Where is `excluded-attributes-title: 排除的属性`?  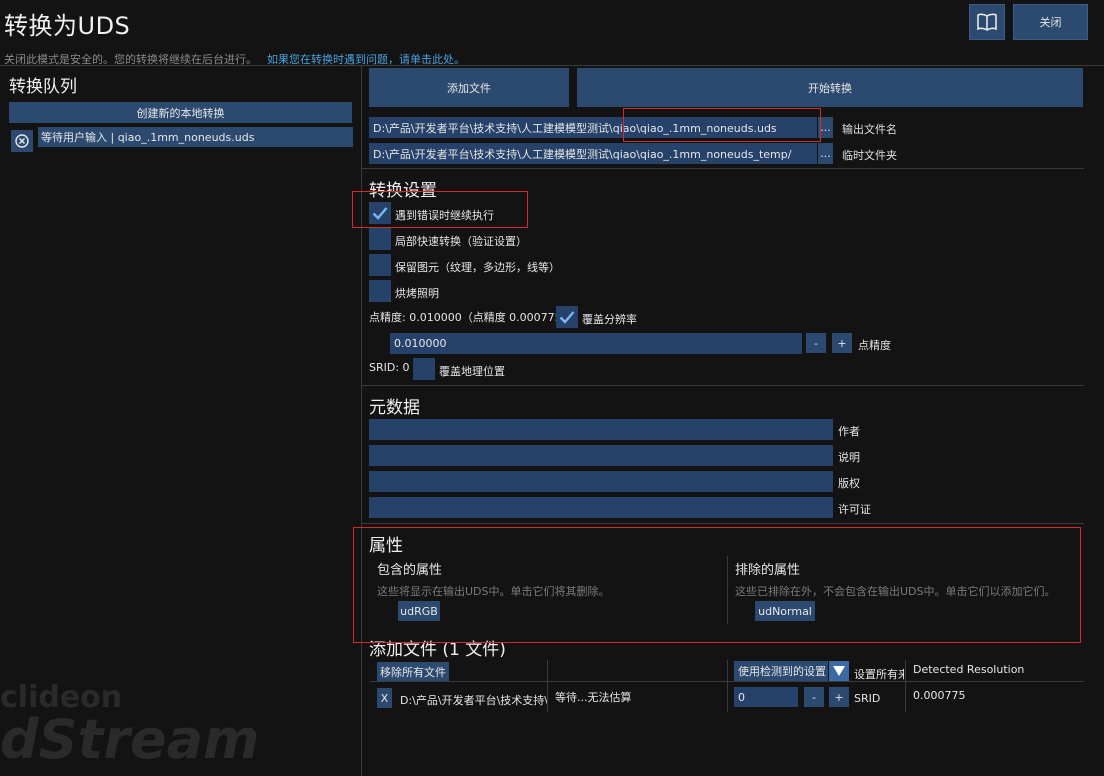 excluded-attributes-title: 排除的属性 is located at coordinates (768, 570).